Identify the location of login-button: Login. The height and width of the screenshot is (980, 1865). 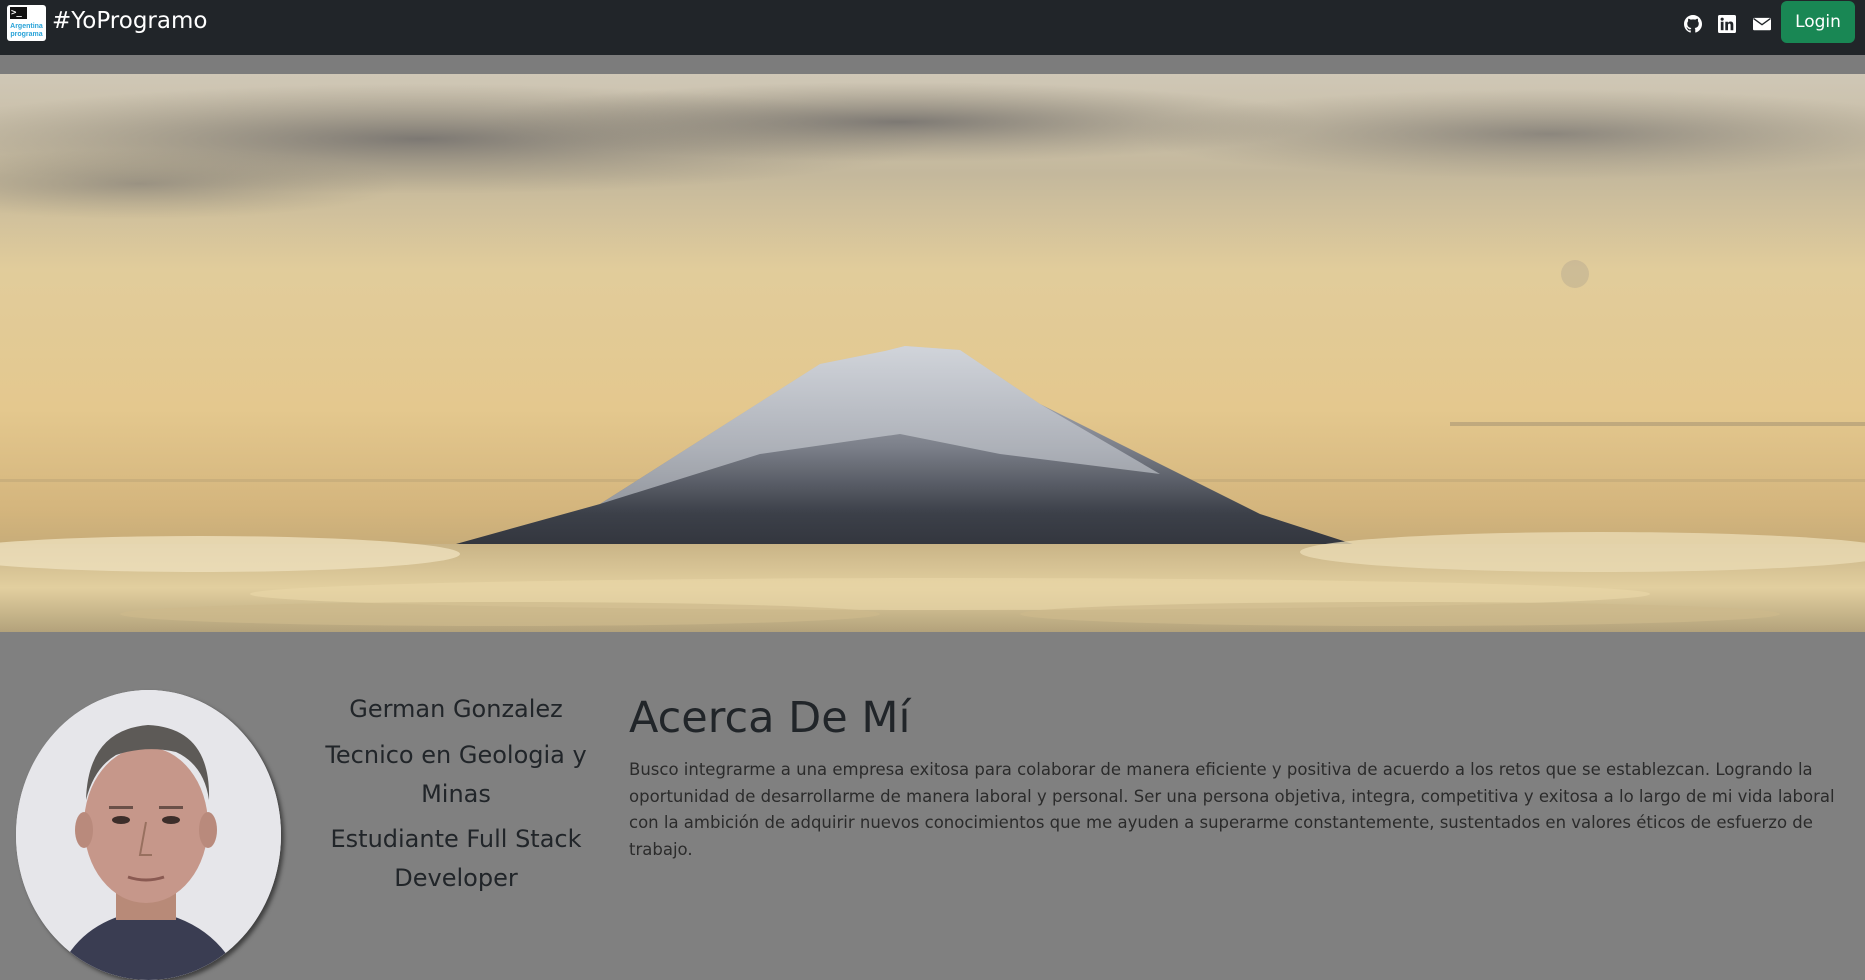
(1818, 22).